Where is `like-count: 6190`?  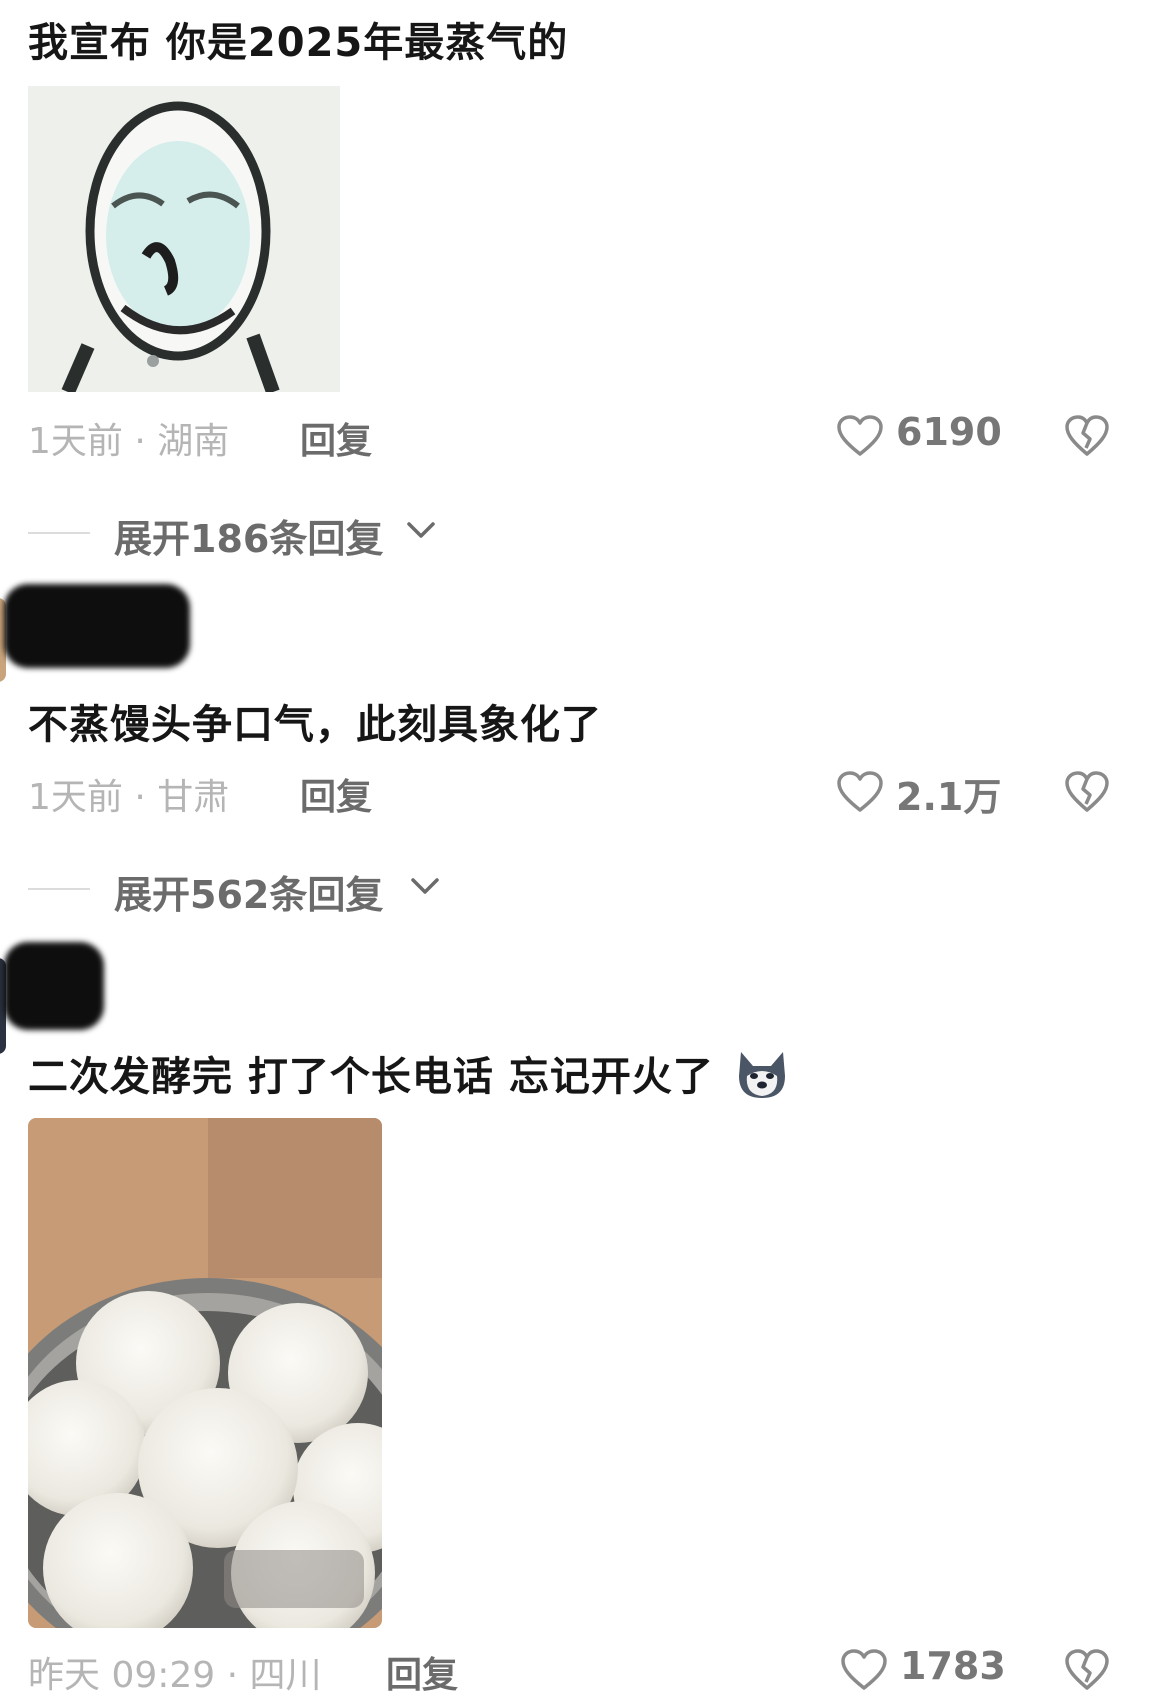 like-count: 6190 is located at coordinates (949, 432).